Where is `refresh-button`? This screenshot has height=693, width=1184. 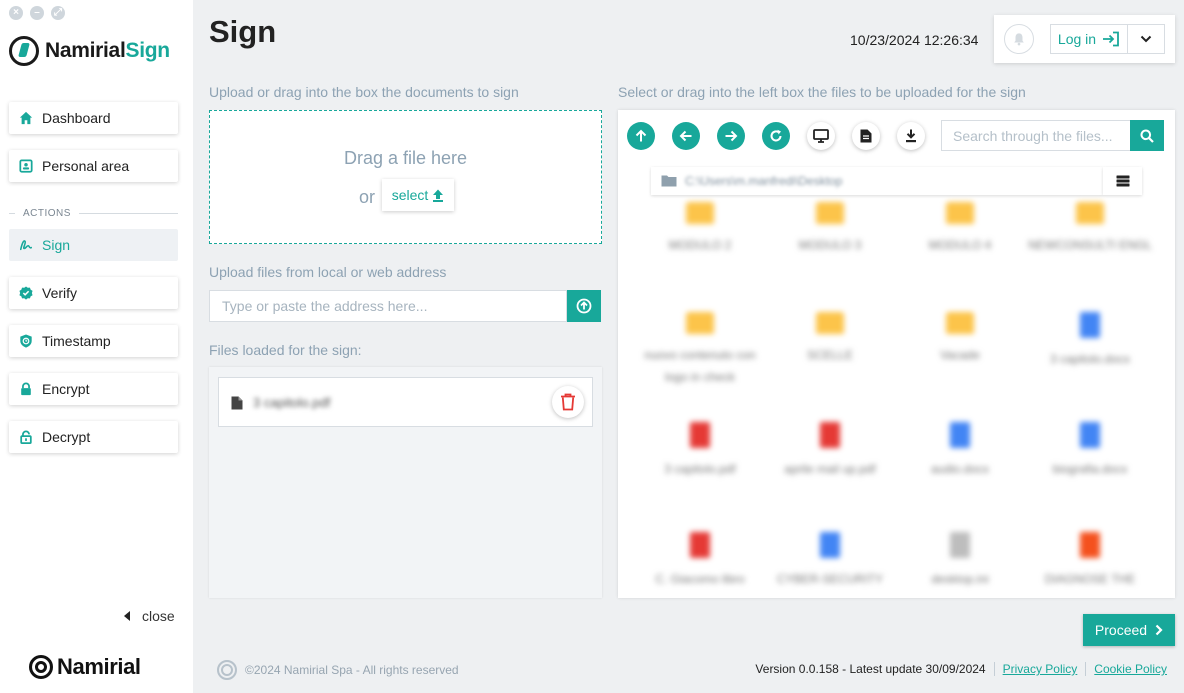 refresh-button is located at coordinates (776, 136).